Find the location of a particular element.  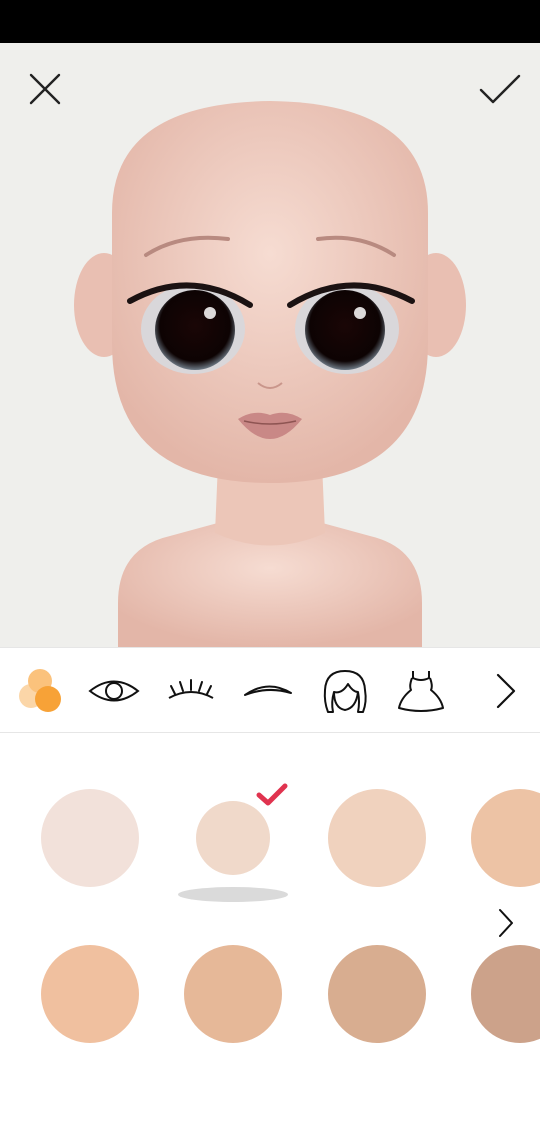

checkmark-icon is located at coordinates (500, 89).